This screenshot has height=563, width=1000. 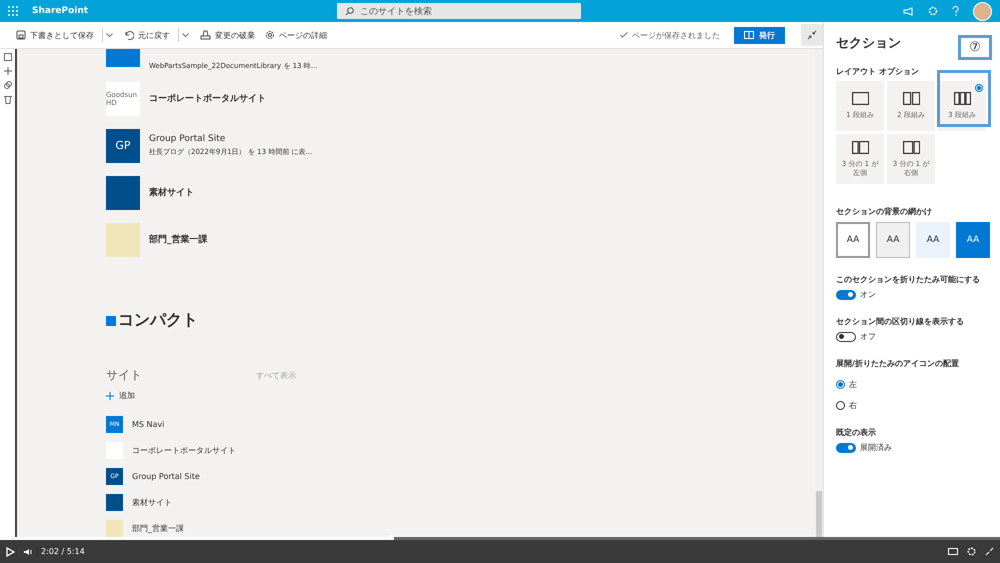 I want to click on save-status: ページが保存されました, so click(x=676, y=35).